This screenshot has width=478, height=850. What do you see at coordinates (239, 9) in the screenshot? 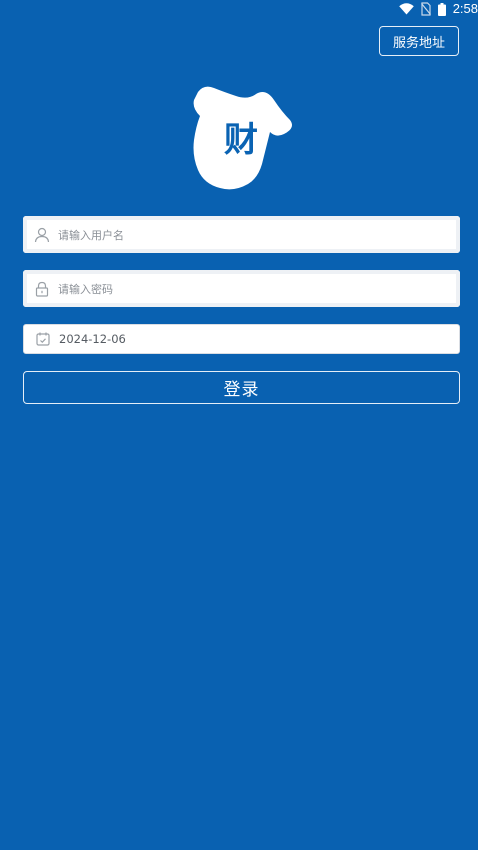
I see `status-bar: 2:58` at bounding box center [239, 9].